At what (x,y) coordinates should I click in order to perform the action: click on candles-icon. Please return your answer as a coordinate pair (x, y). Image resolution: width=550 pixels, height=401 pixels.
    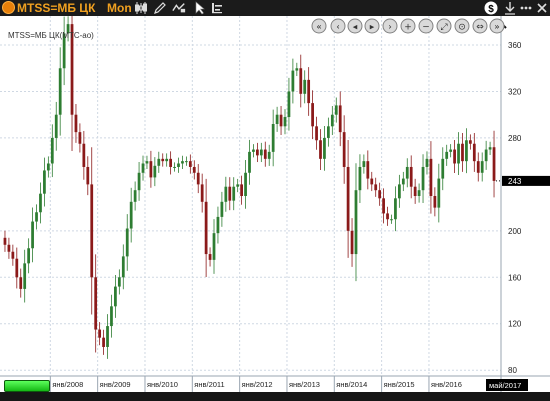
    Looking at the image, I should click on (141, 8).